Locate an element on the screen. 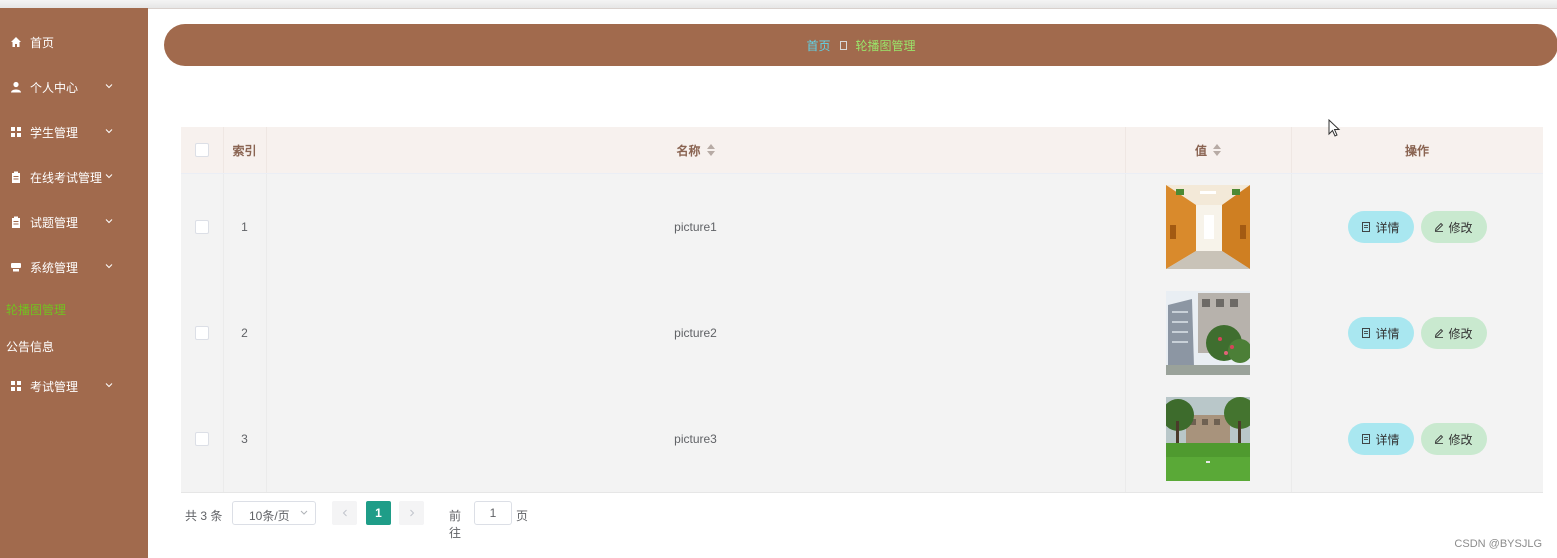  sidebar-item-question-management: 试题管理 is located at coordinates (74, 222).